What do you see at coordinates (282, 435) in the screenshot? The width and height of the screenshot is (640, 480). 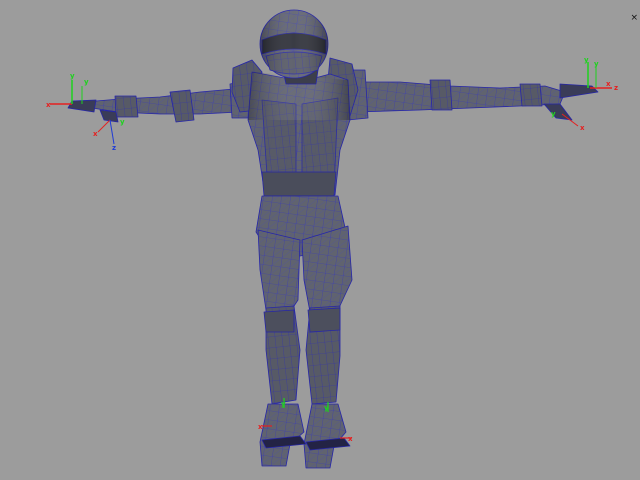 I see `left-foot-mesh` at bounding box center [282, 435].